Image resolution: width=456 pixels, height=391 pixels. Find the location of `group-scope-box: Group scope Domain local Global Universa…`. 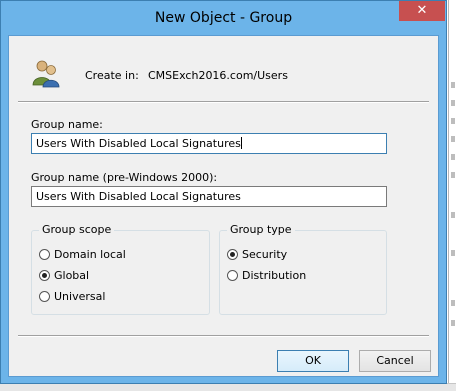

group-scope-box: Group scope Domain local Global Universa… is located at coordinates (120, 269).